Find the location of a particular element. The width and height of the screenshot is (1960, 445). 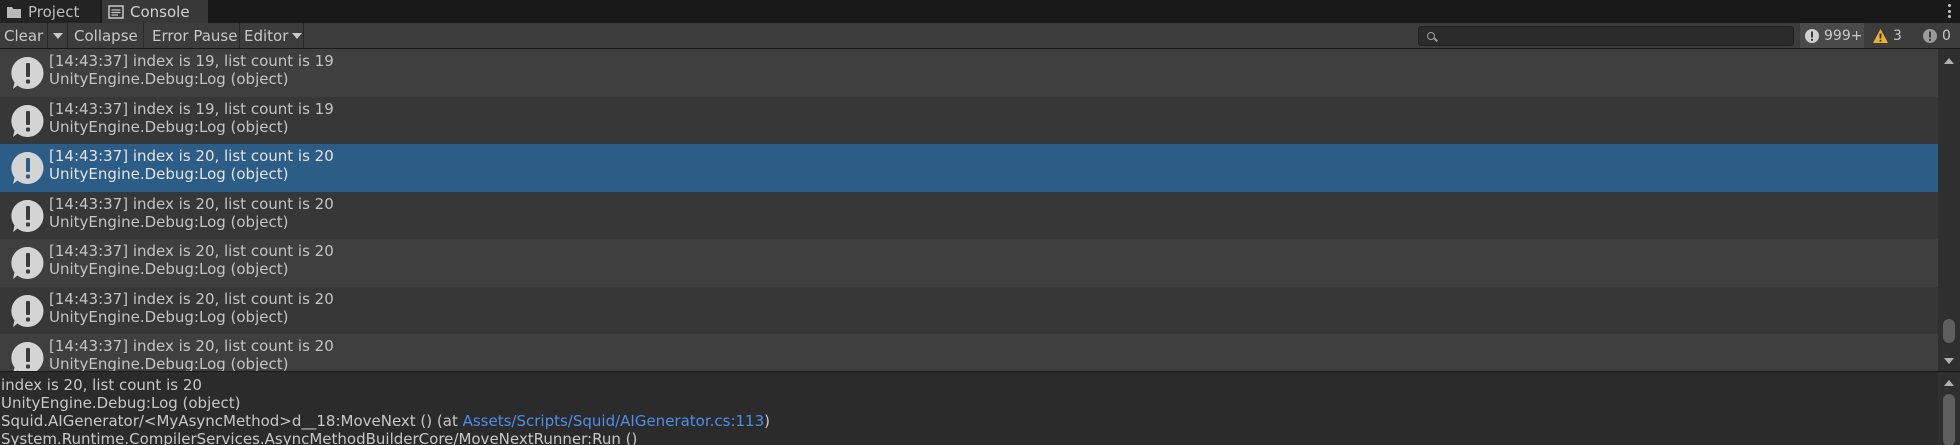

search-field is located at coordinates (1606, 36).